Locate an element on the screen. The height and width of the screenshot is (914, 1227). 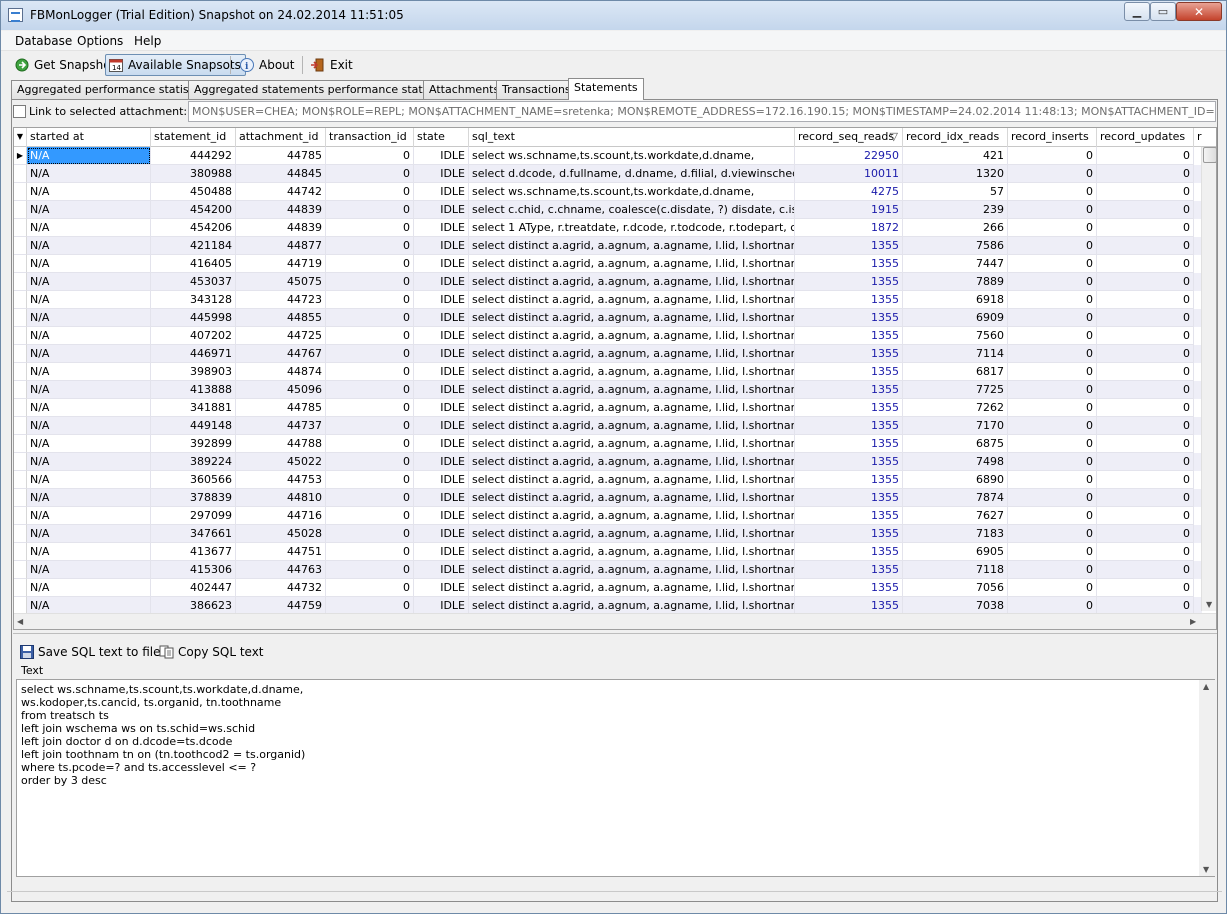
column-header-record-inserts: record_inserts is located at coordinates (1052, 137).